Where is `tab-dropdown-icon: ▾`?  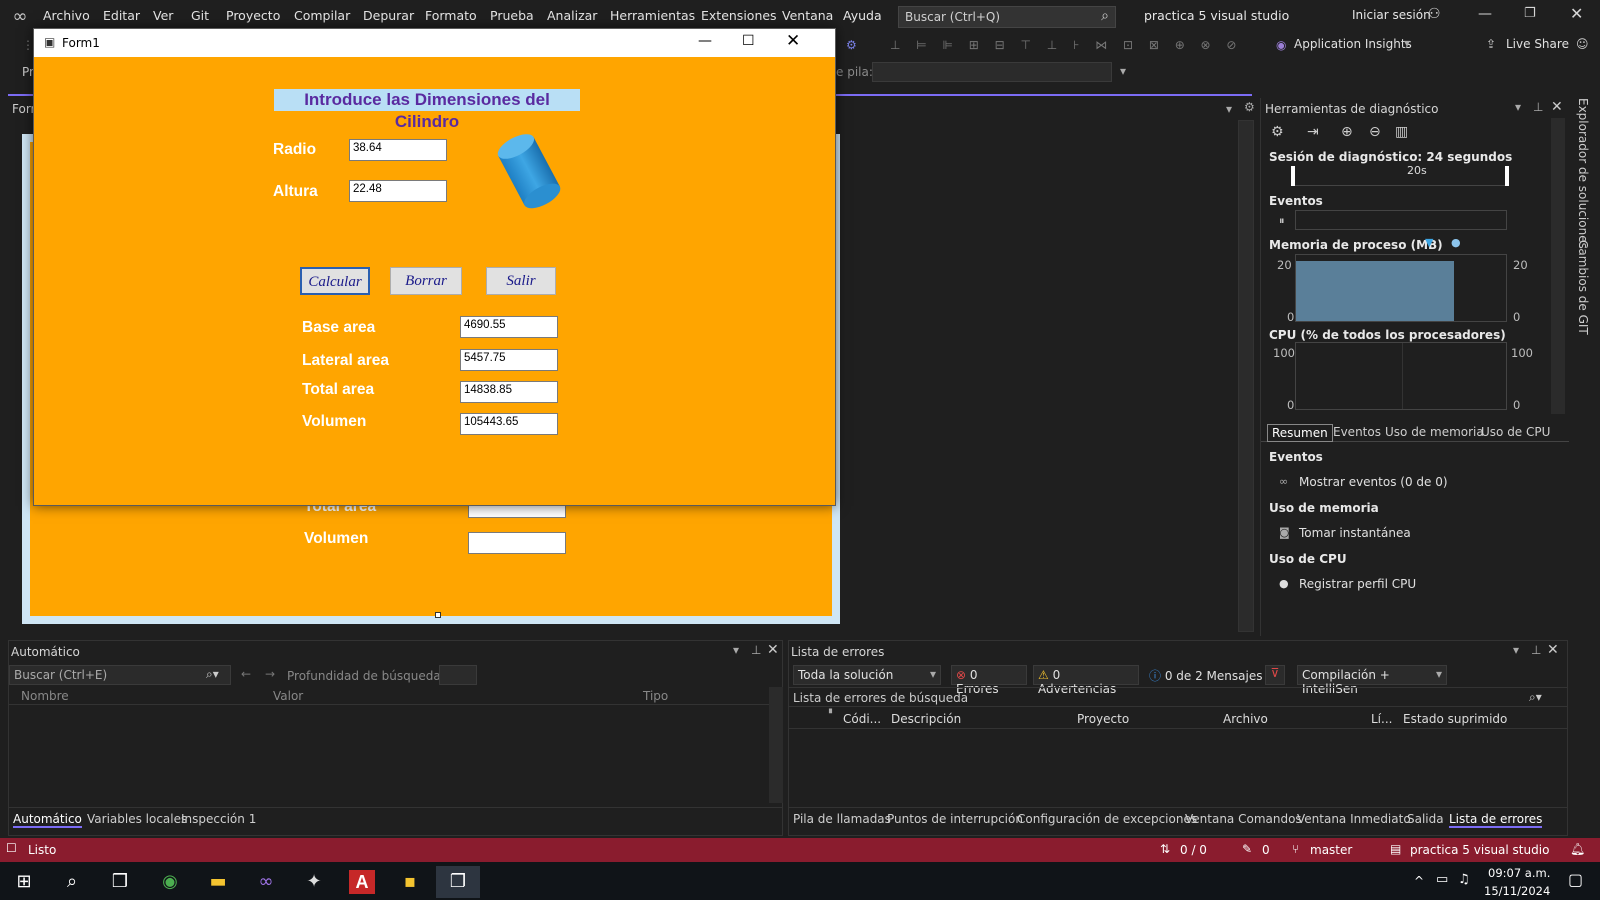 tab-dropdown-icon: ▾ is located at coordinates (1229, 109).